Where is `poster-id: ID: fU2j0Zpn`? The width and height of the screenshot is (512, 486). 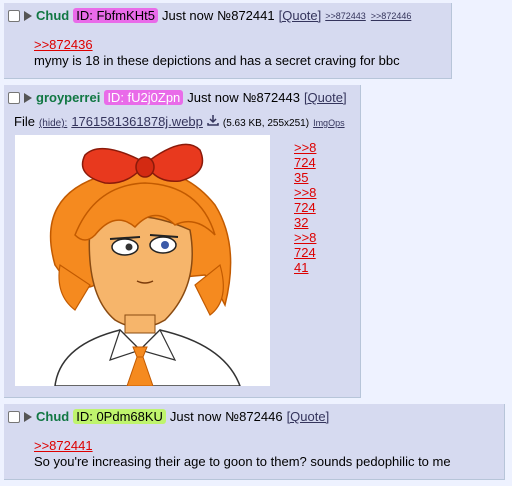
poster-id: ID: fU2j0Zpn is located at coordinates (144, 97).